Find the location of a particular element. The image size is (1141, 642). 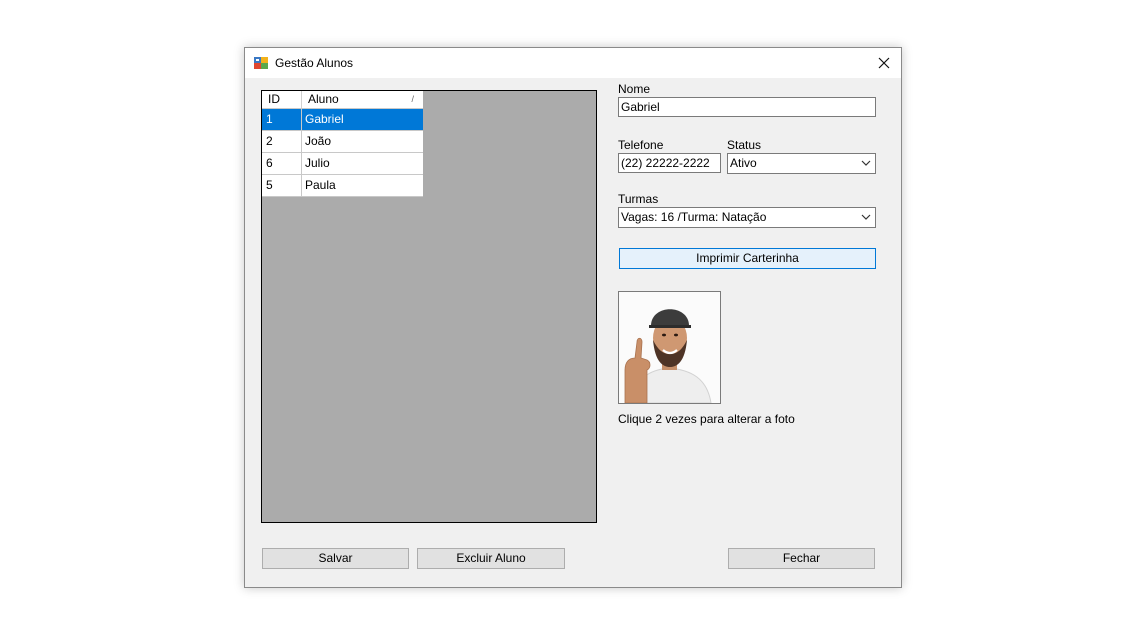

turmas-select: Vagas: 16 /Turma: Natação is located at coordinates (747, 217).